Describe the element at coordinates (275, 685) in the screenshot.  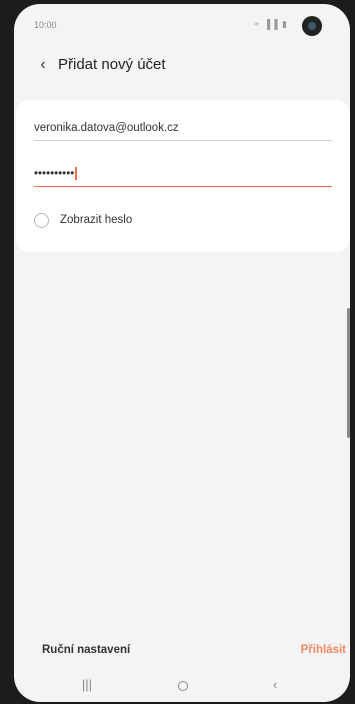
I see `nav-back-icon: ‹` at that location.